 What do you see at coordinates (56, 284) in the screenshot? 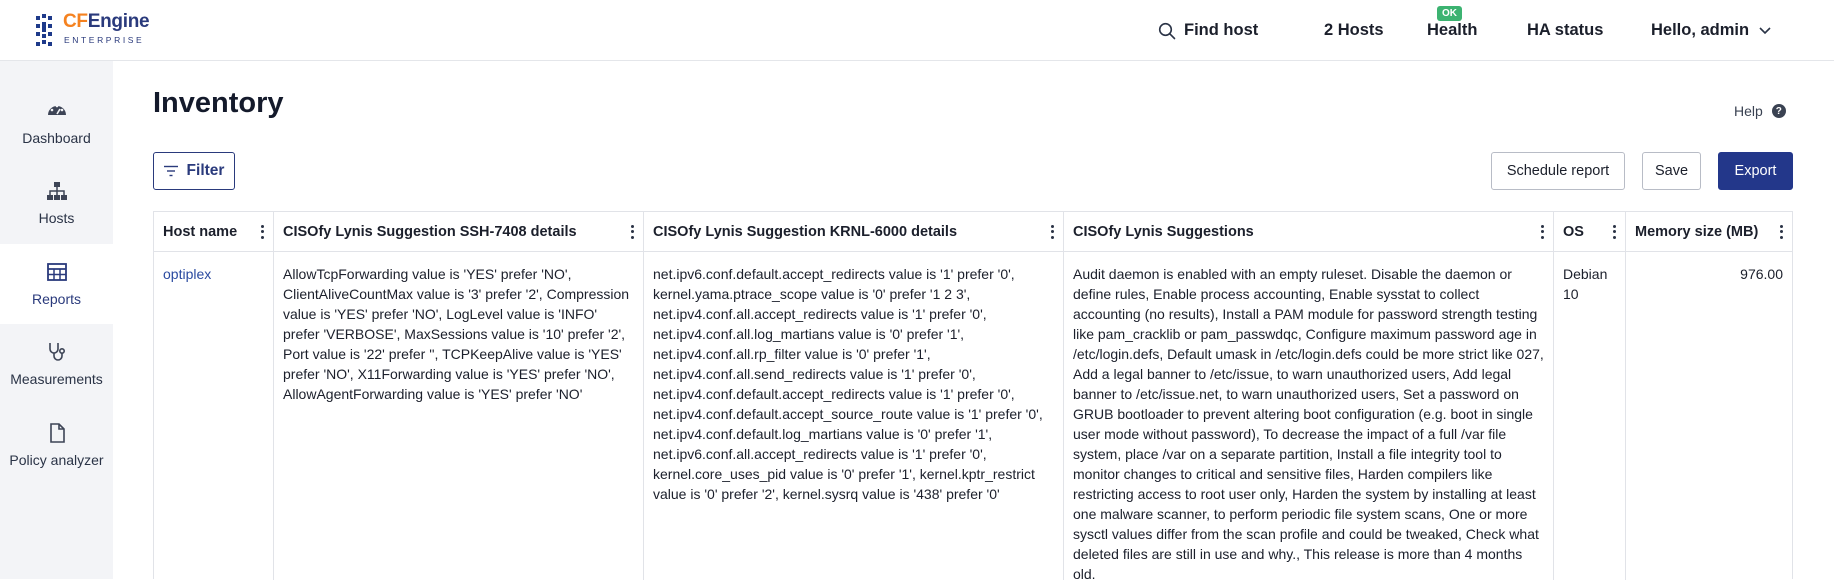
I see `sidebar-item-reports: Reports` at bounding box center [56, 284].